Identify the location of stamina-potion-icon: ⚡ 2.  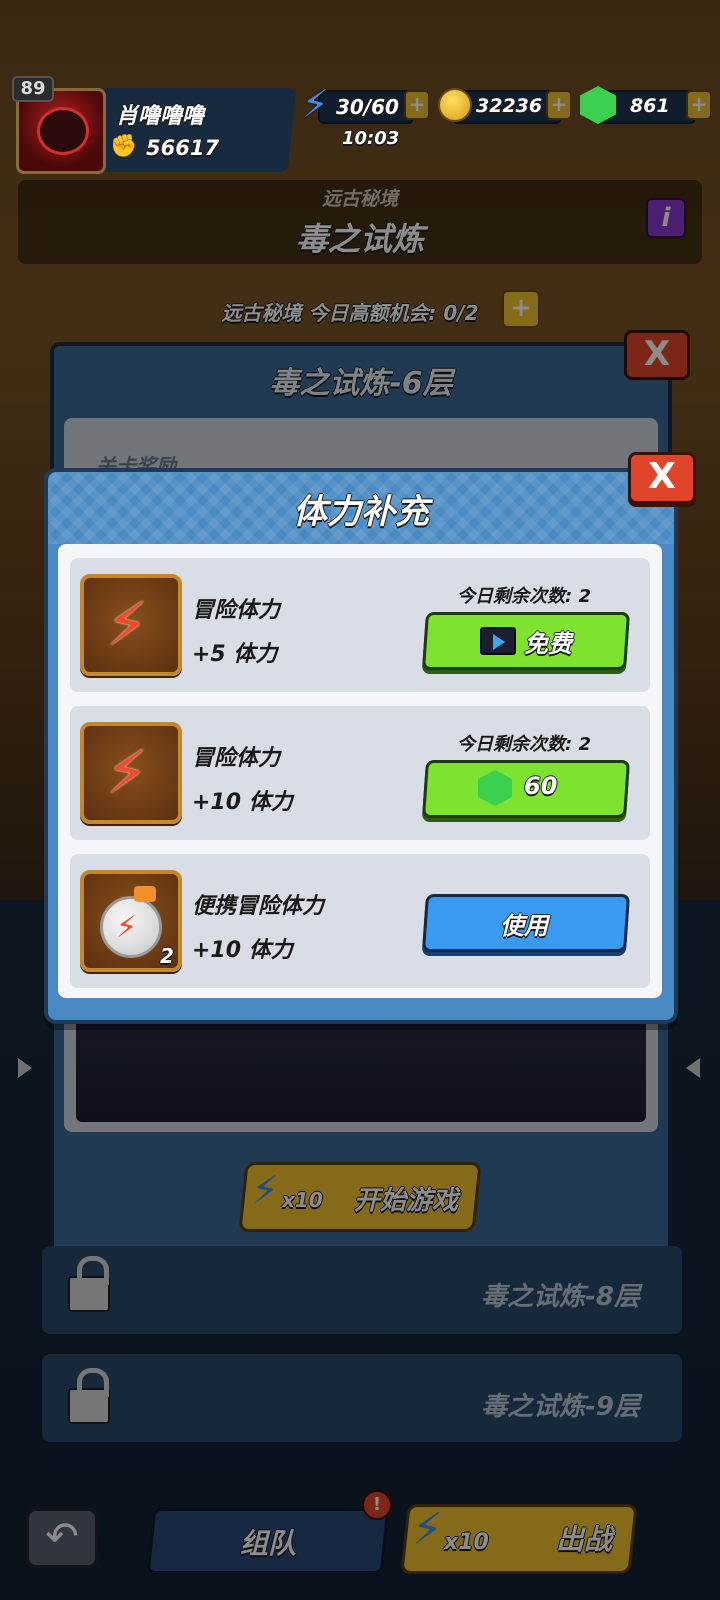
(131, 921).